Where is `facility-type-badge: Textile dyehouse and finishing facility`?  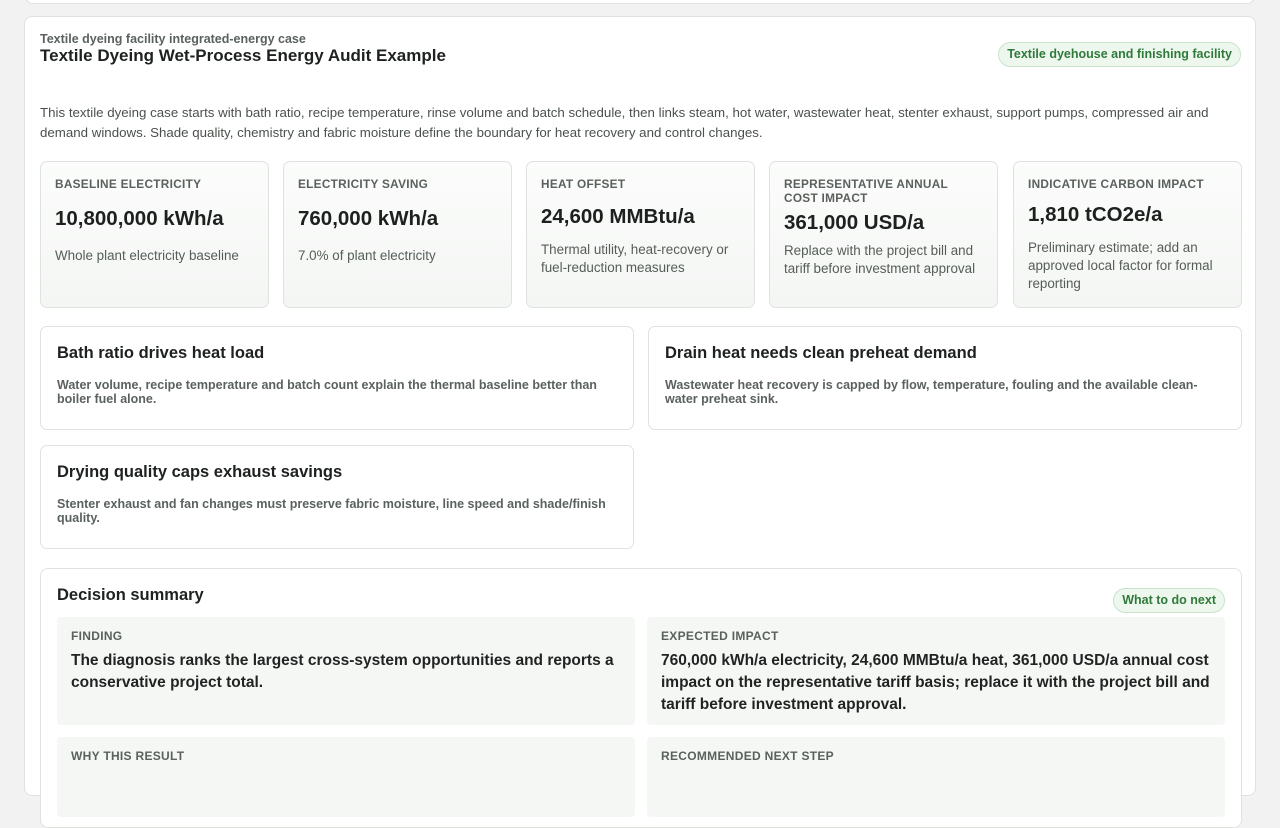
facility-type-badge: Textile dyehouse and finishing facility is located at coordinates (1119, 54).